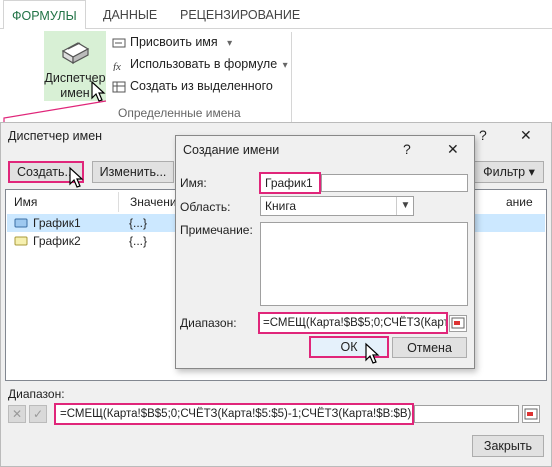  Describe the element at coordinates (231, 150) in the screenshot. I see `create-dialog-title: Создание имени` at that location.